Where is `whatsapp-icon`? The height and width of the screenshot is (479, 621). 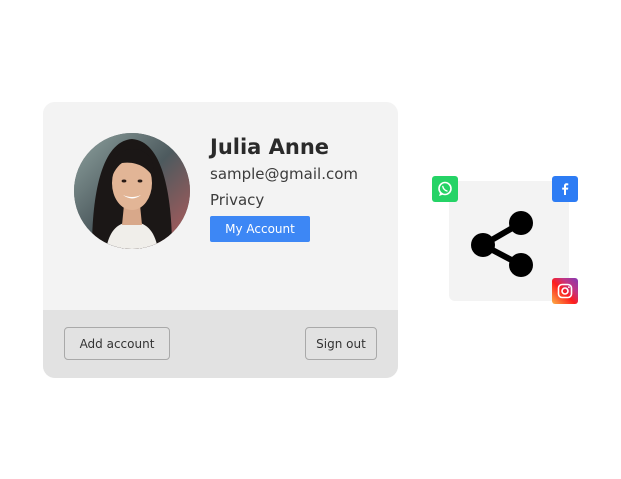
whatsapp-icon is located at coordinates (445, 188).